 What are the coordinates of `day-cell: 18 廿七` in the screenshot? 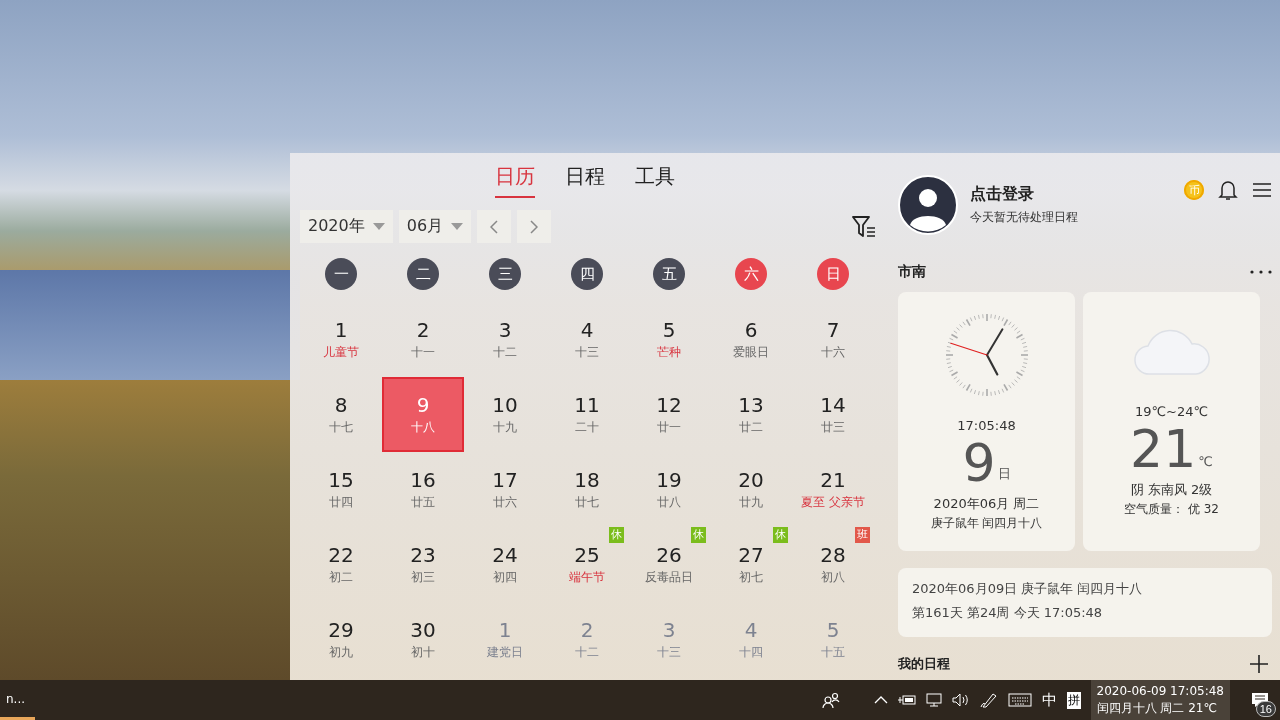 It's located at (587, 489).